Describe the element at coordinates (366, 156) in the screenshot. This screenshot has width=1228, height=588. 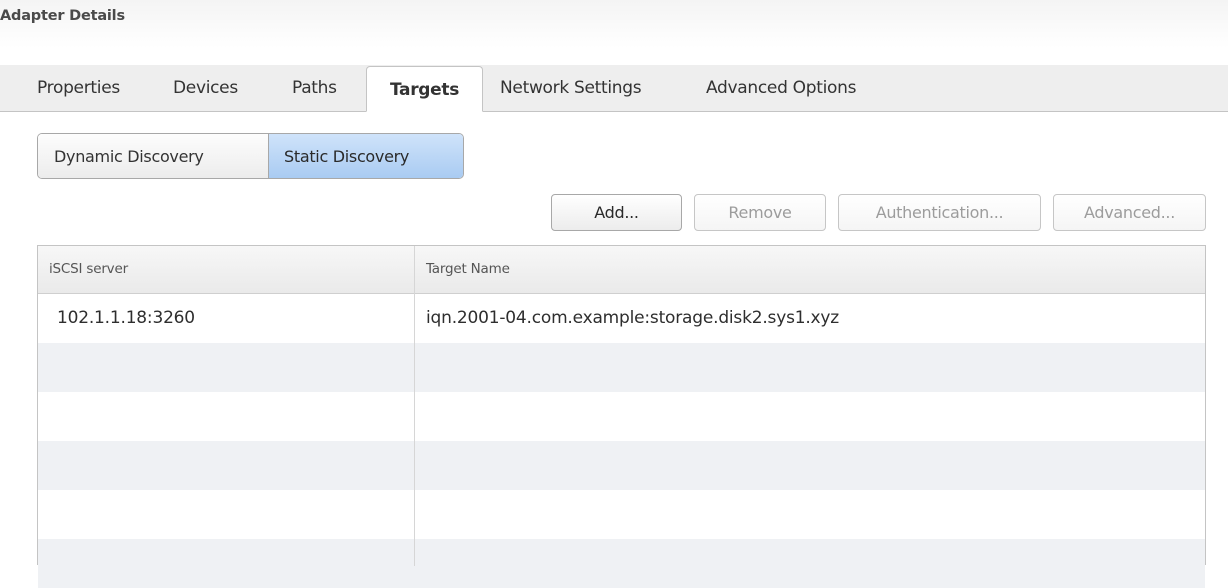
I see `static-discovery-button: Static Discovery` at that location.